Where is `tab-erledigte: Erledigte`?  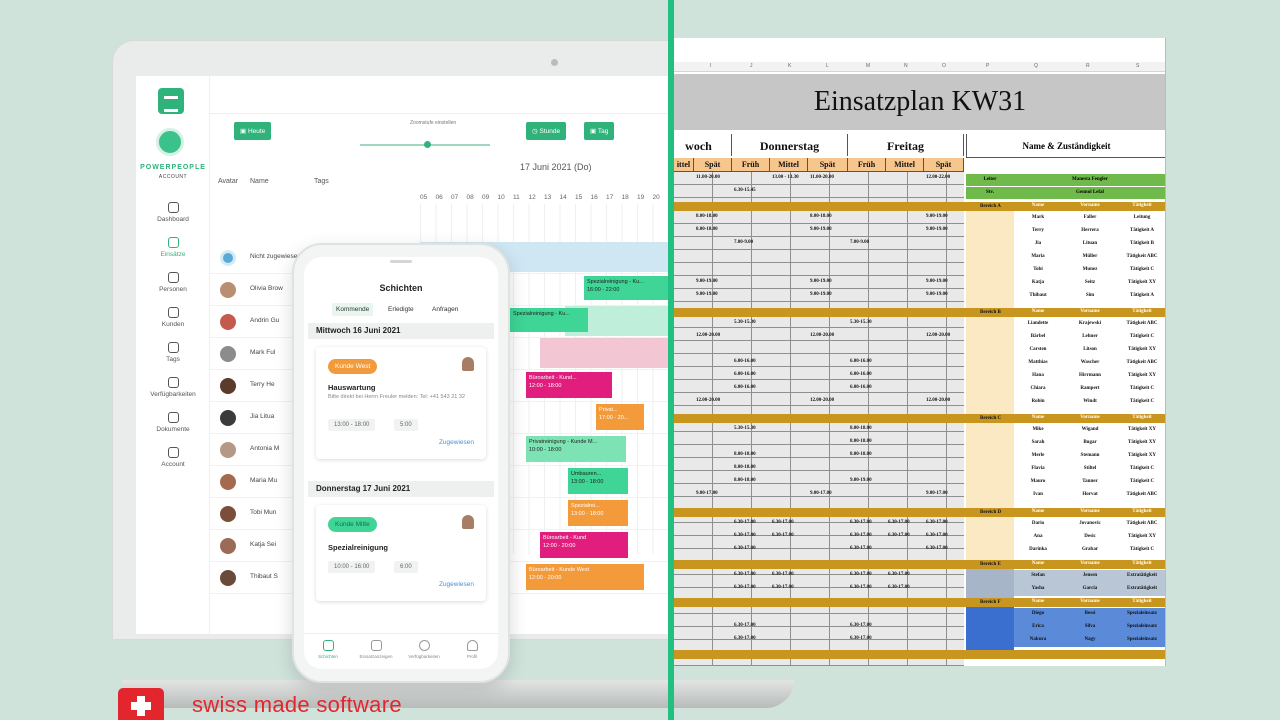 tab-erledigte: Erledigte is located at coordinates (401, 309).